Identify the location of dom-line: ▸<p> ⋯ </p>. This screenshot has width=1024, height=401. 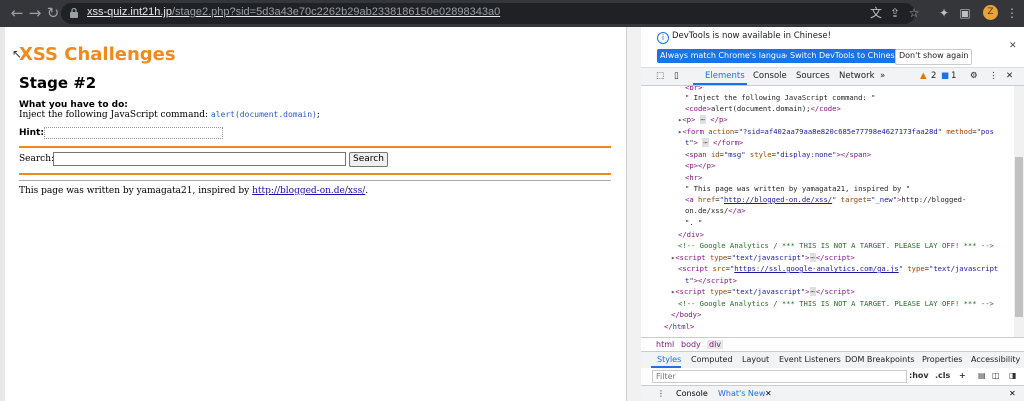
(703, 119).